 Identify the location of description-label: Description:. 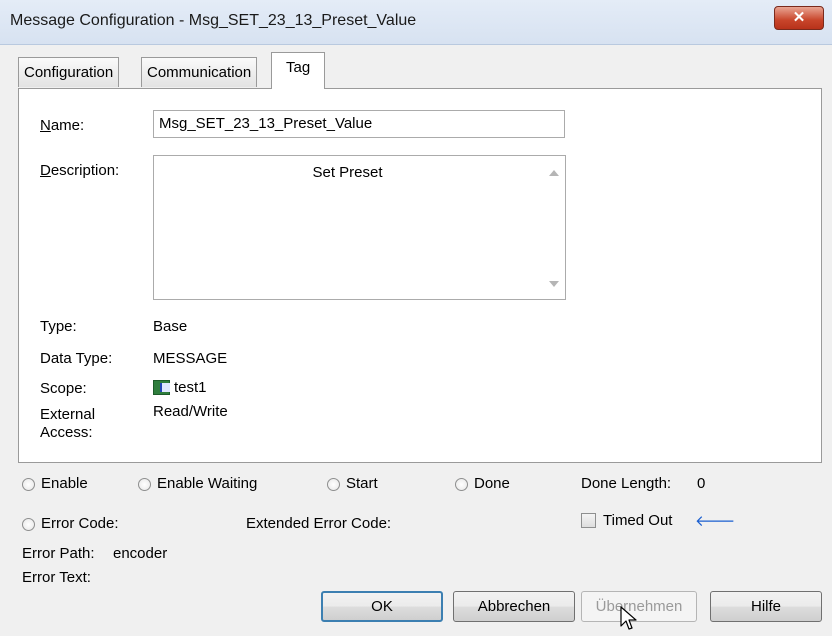
(80, 170).